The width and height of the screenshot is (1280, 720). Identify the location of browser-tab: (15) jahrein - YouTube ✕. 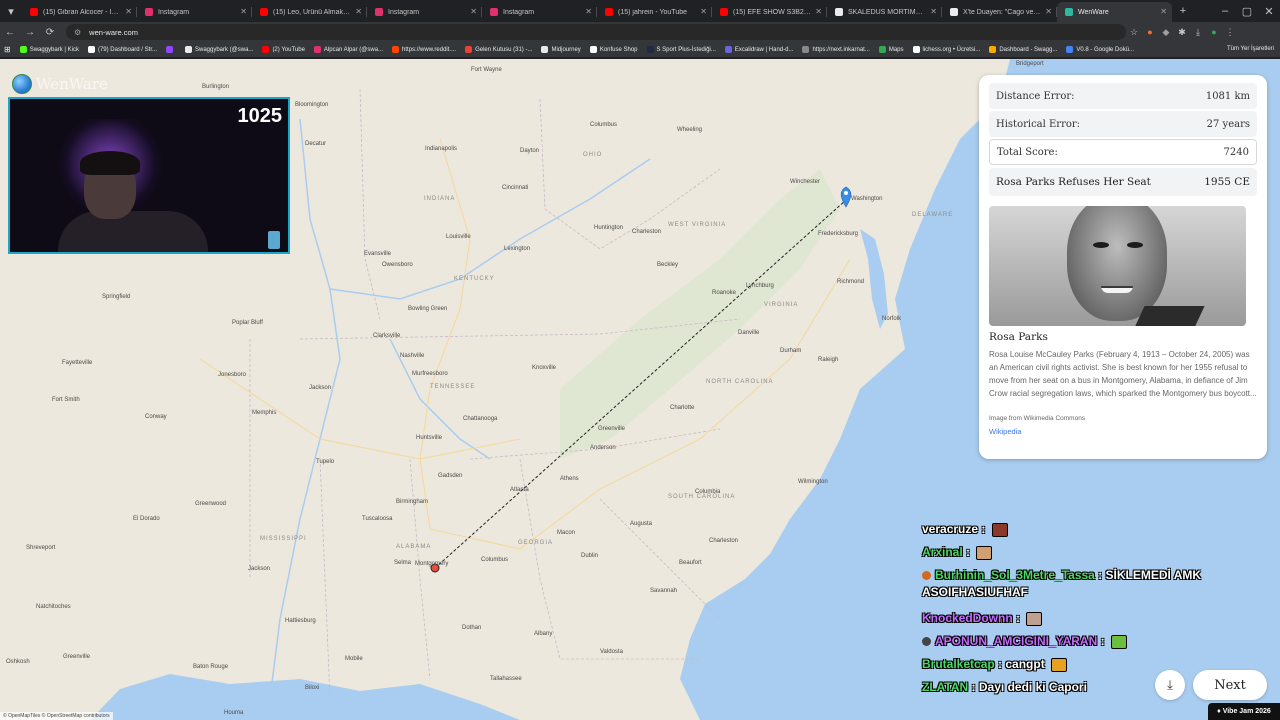
(654, 12).